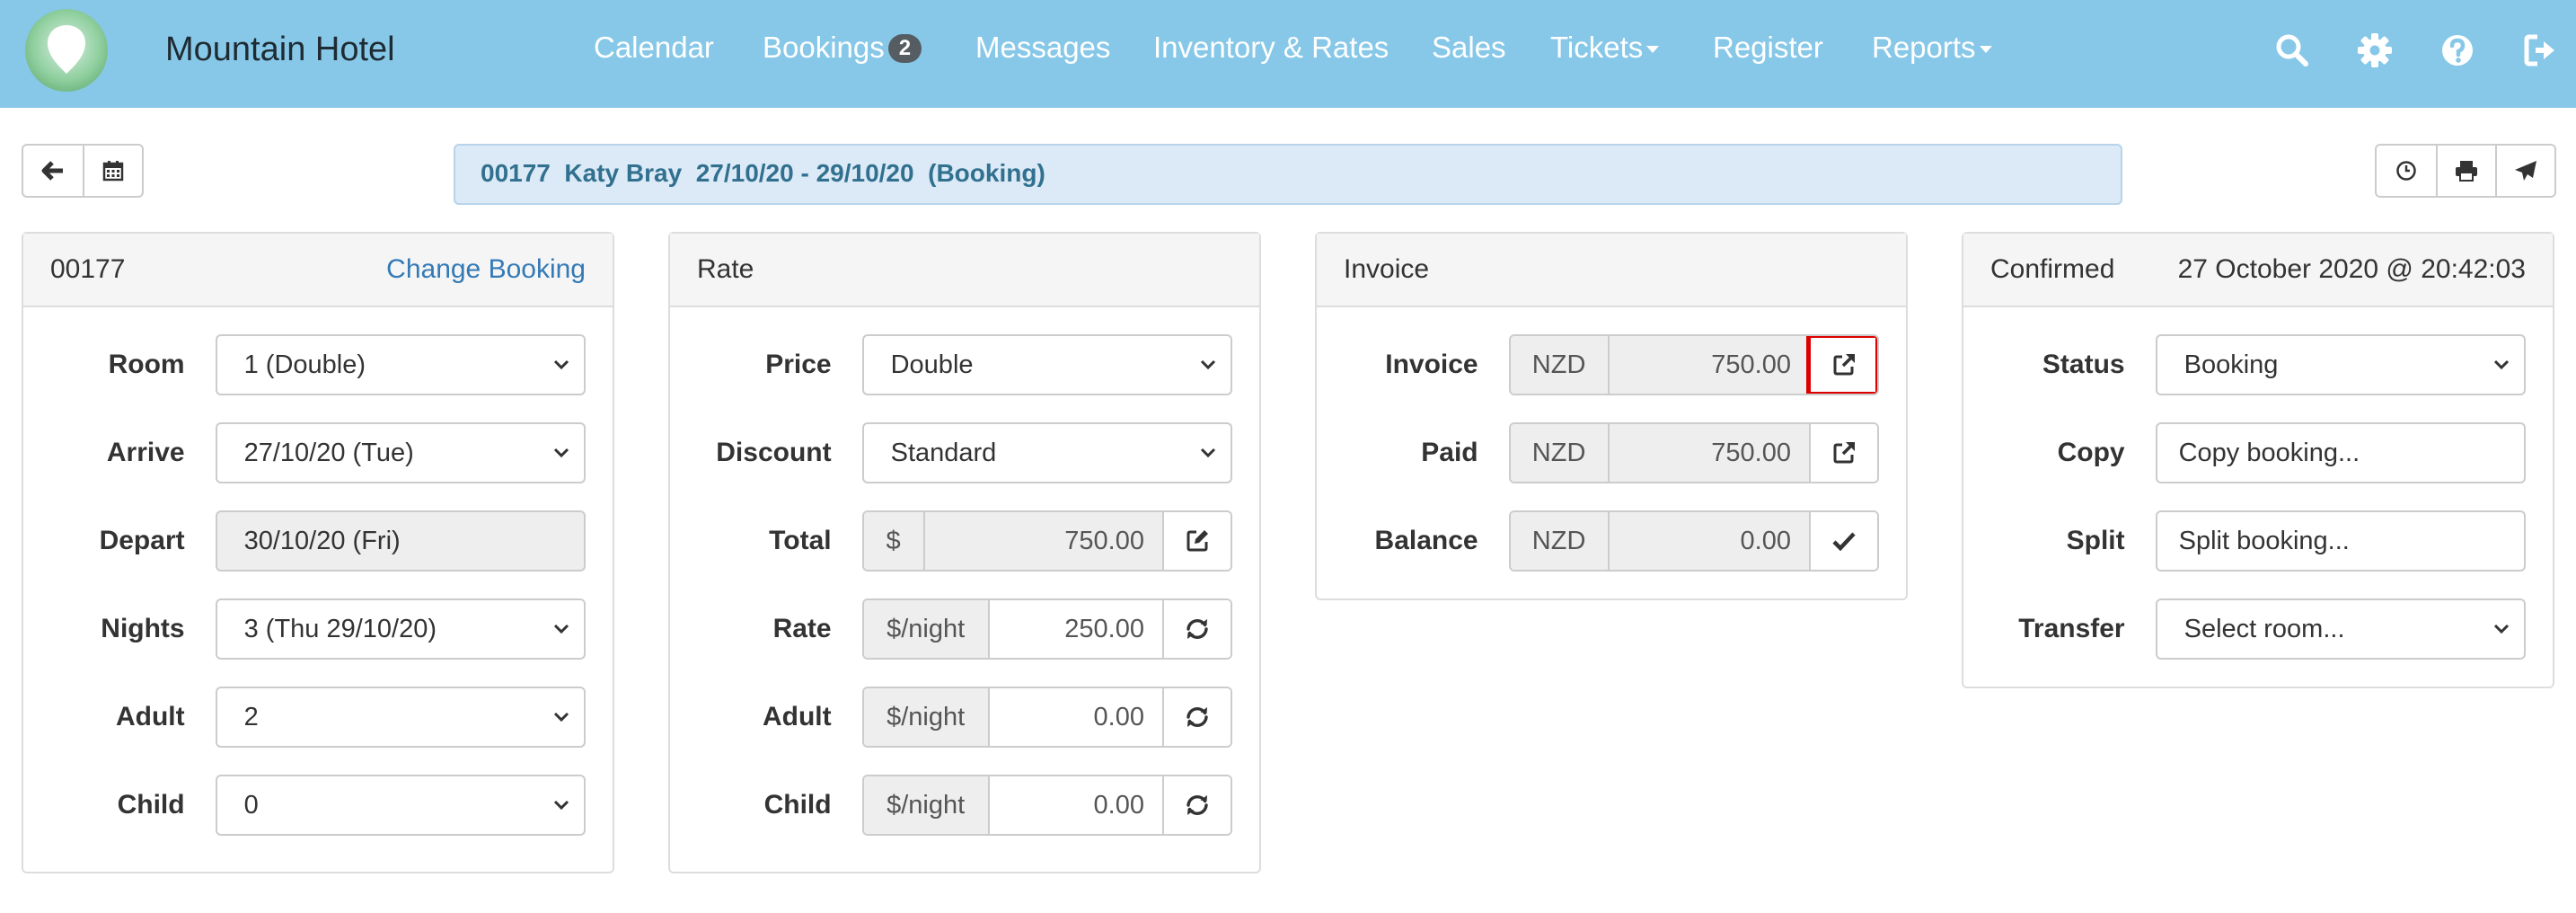  I want to click on paid-input-group: NZD 750.00, so click(1693, 452).